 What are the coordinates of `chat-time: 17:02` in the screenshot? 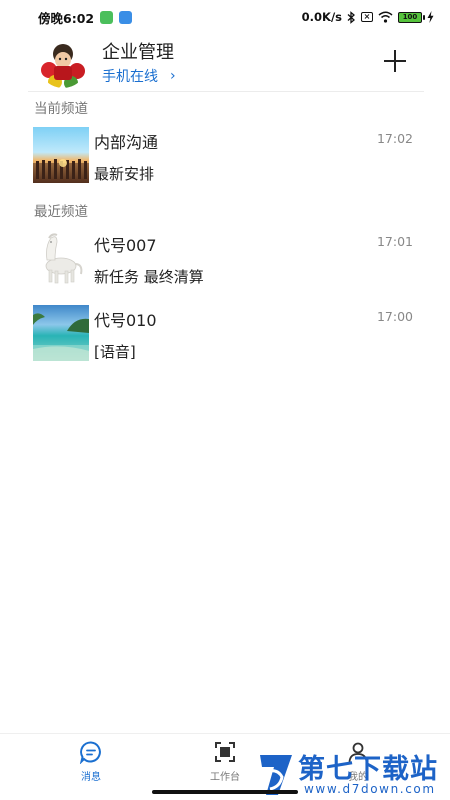 It's located at (394, 138).